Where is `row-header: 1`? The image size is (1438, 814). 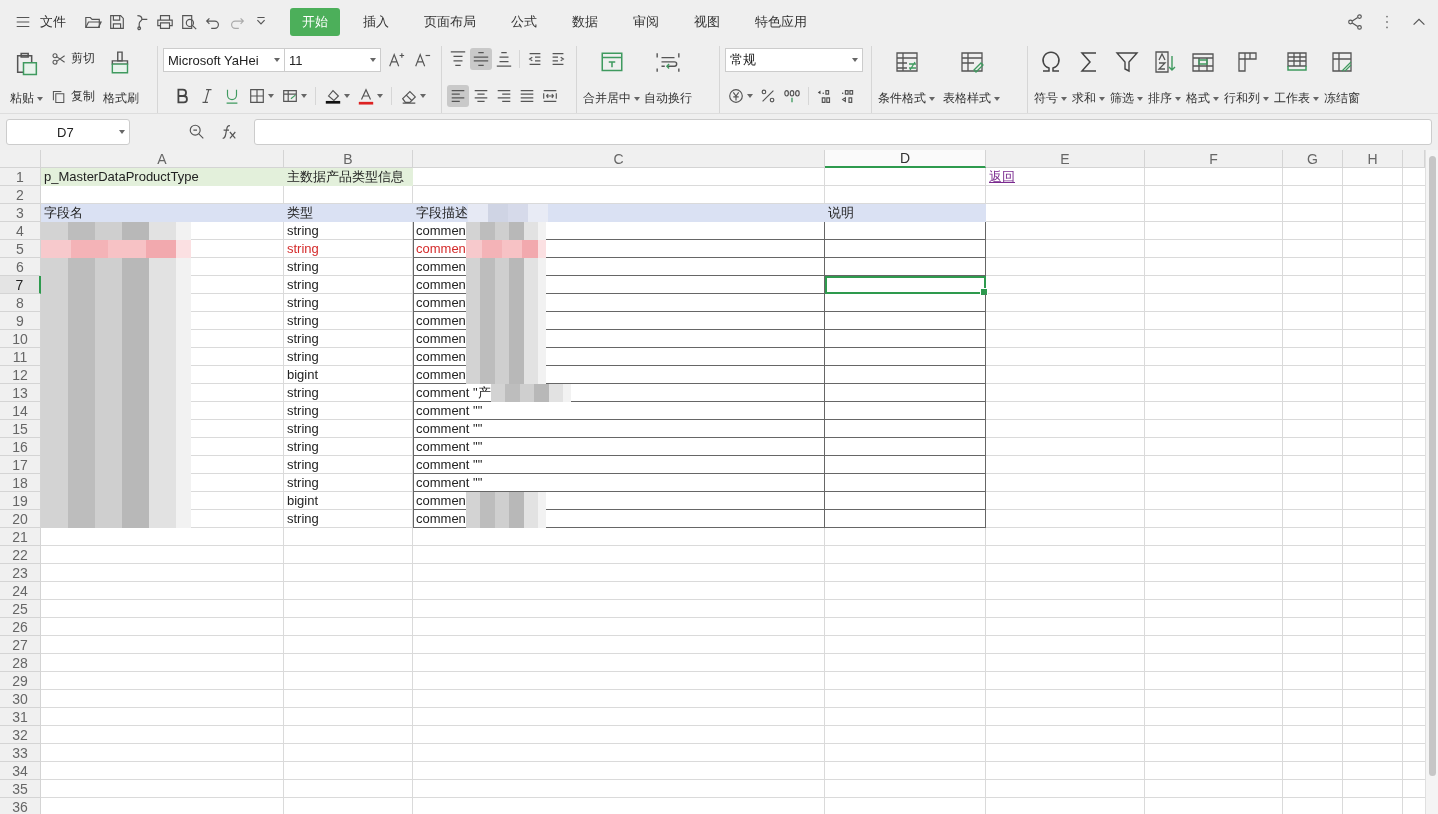 row-header: 1 is located at coordinates (20, 177).